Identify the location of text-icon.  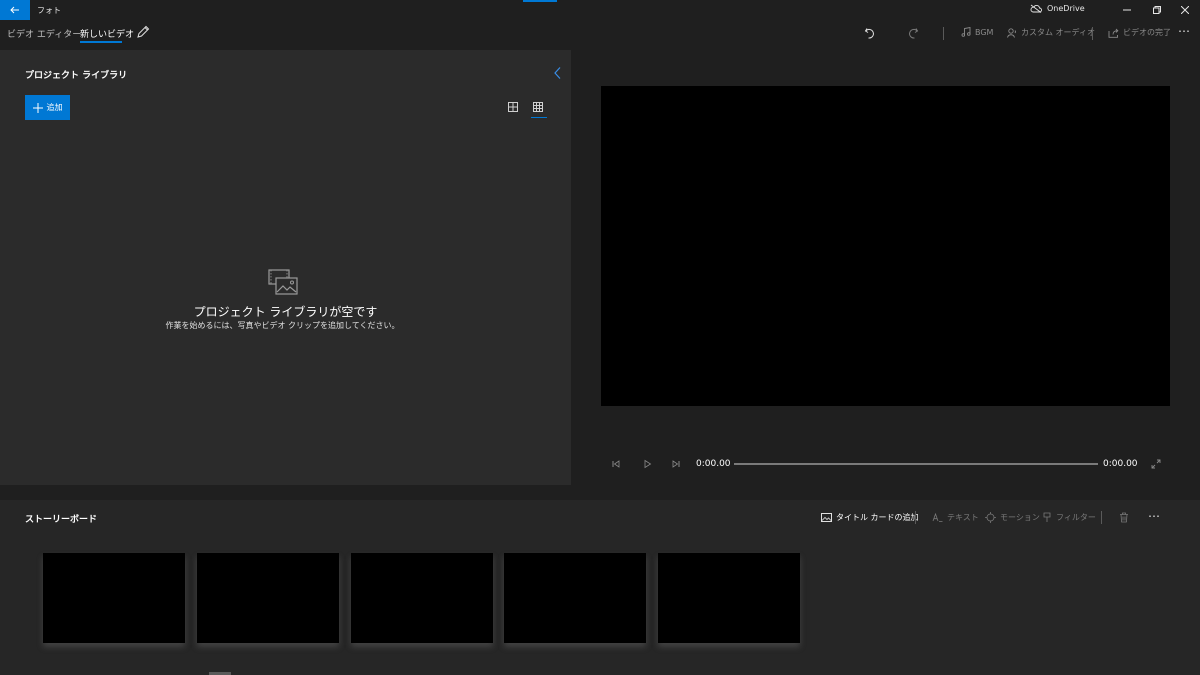
(937, 517).